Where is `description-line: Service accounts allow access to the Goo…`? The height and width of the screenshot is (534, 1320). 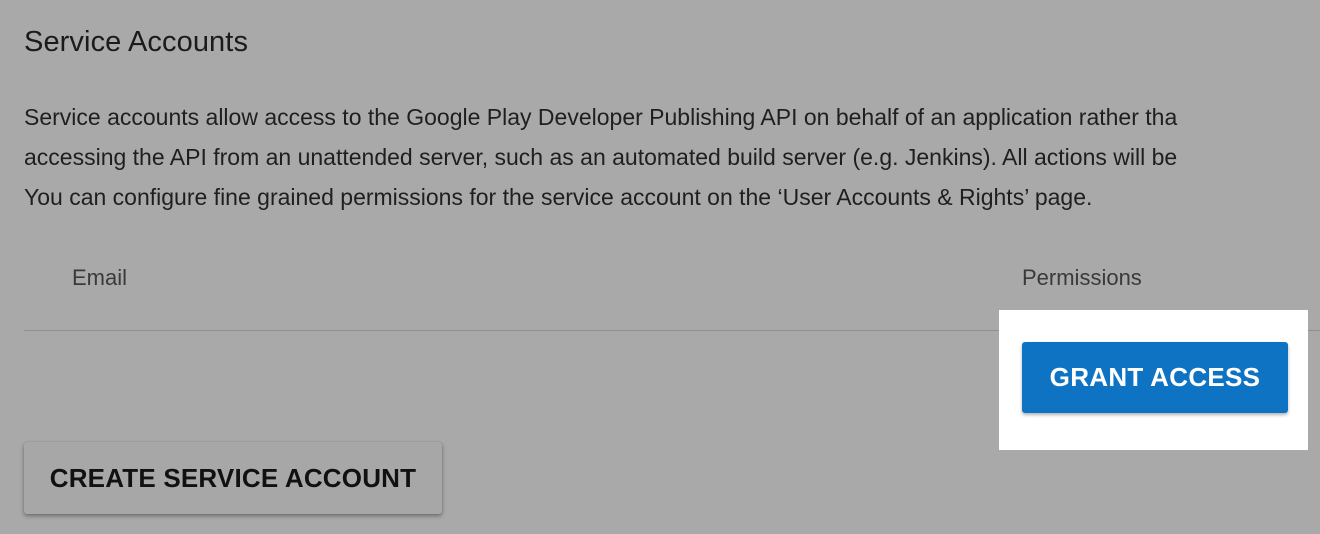 description-line: Service accounts allow access to the Goo… is located at coordinates (601, 117).